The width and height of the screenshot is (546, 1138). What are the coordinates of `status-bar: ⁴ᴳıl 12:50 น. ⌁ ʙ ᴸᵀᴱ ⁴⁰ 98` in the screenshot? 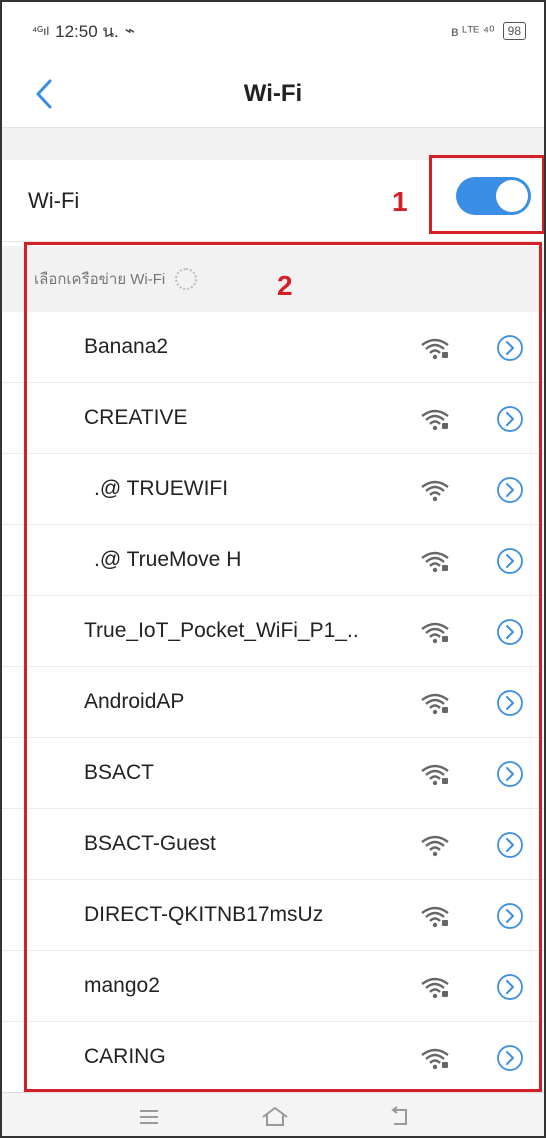 It's located at (273, 31).